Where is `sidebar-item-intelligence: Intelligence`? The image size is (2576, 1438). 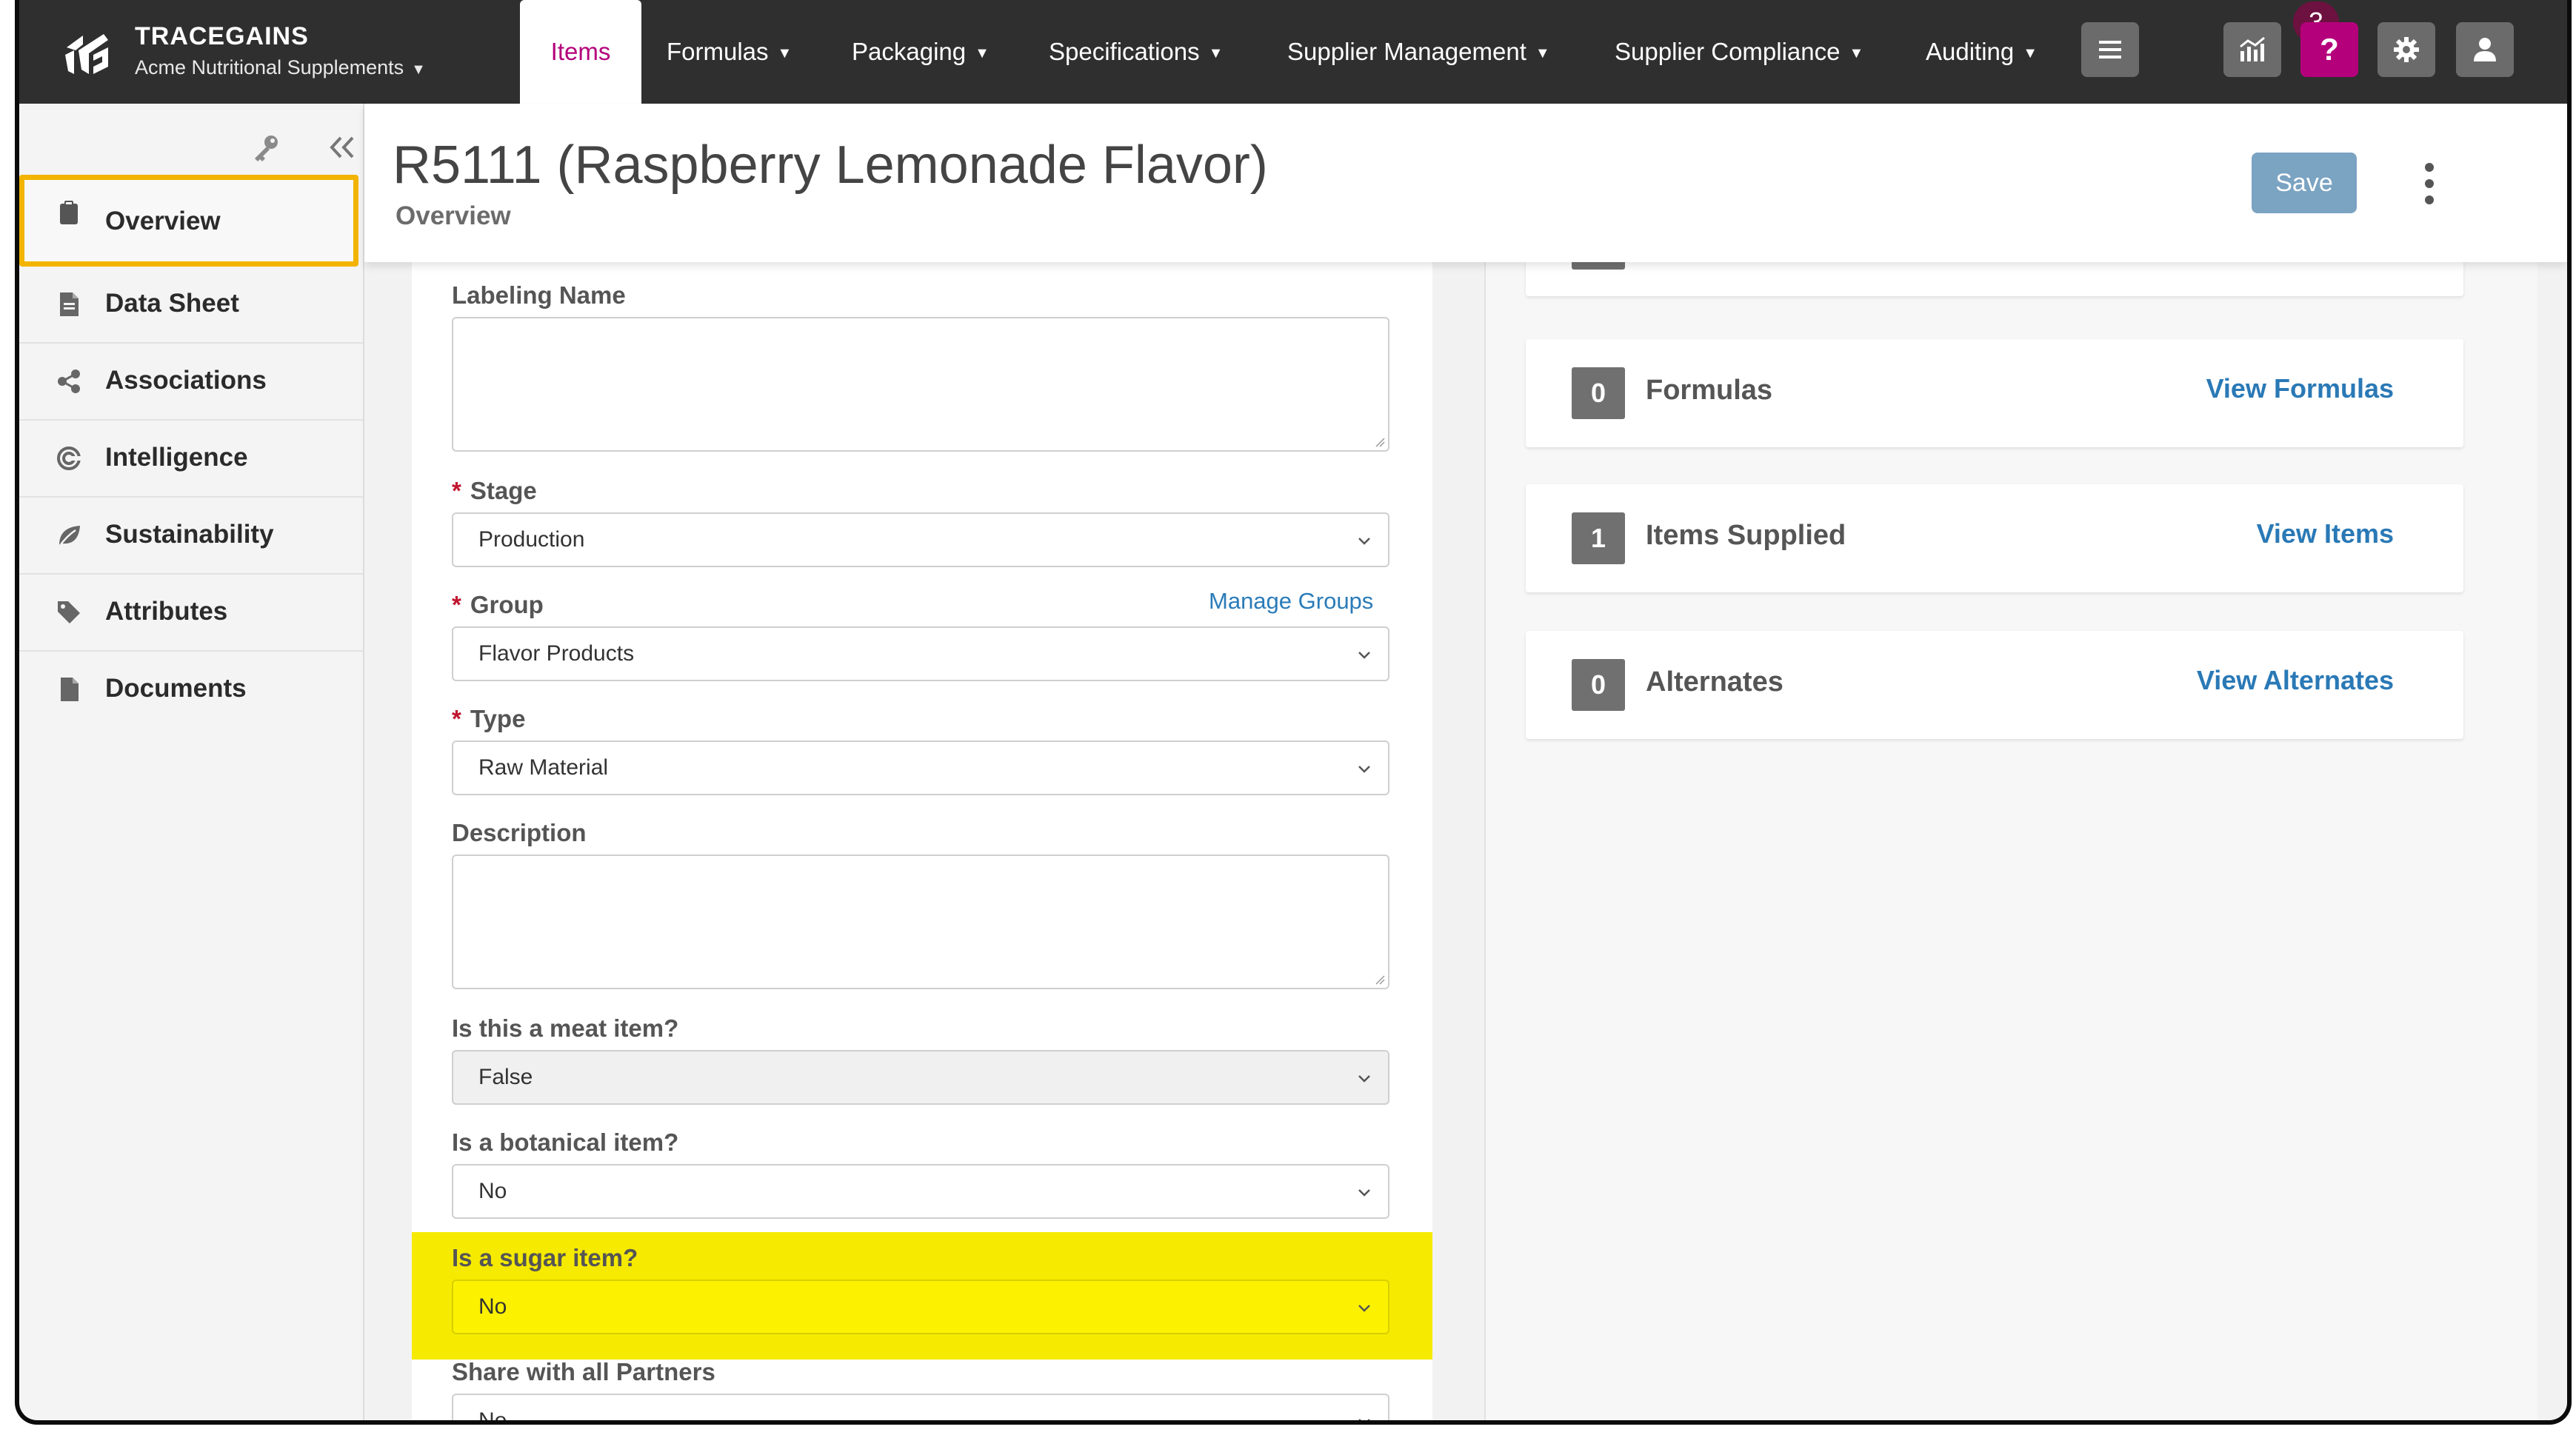
sidebar-item-intelligence: Intelligence is located at coordinates (191, 460).